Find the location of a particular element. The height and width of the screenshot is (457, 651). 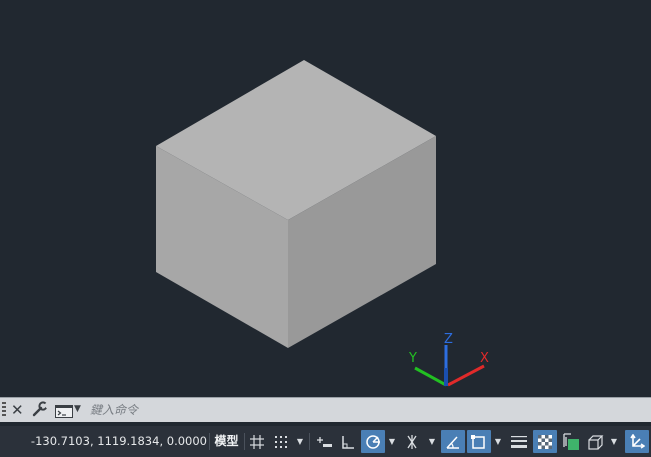

command-input is located at coordinates (367, 409).